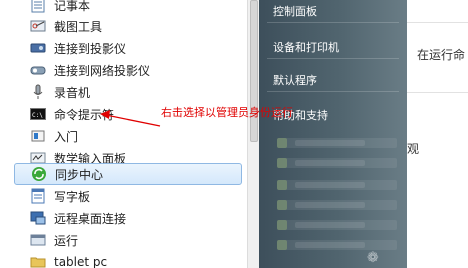 Image resolution: width=468 pixels, height=268 pixels. What do you see at coordinates (295, 80) in the screenshot?
I see `menu-item-default-programs: 默认程序` at bounding box center [295, 80].